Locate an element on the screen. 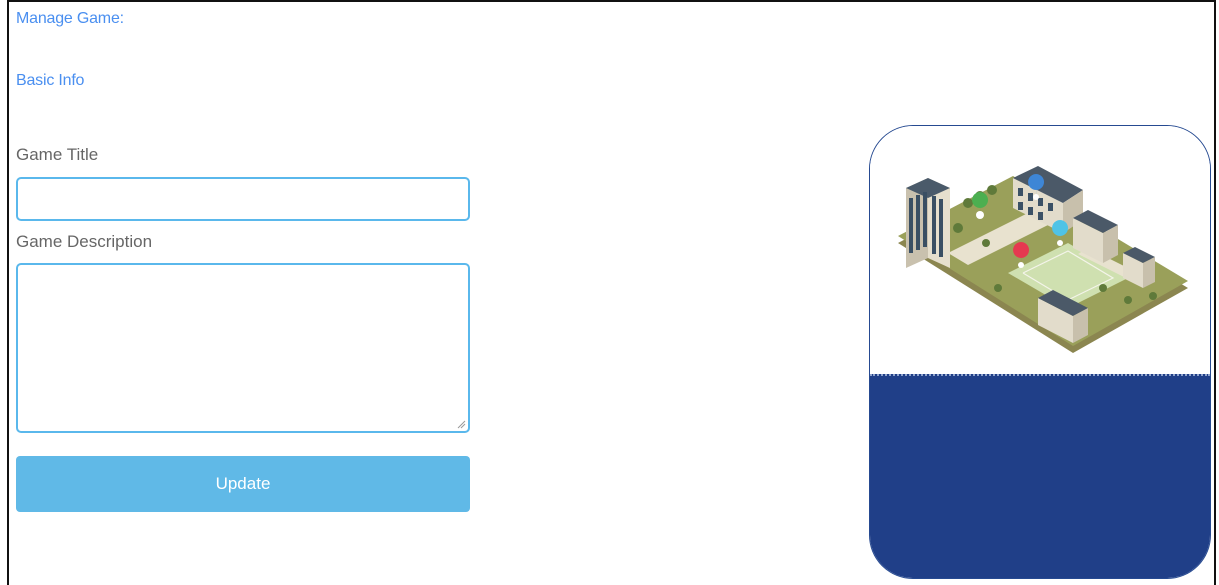 This screenshot has height=585, width=1219. campus-illustration is located at coordinates (1043, 259).